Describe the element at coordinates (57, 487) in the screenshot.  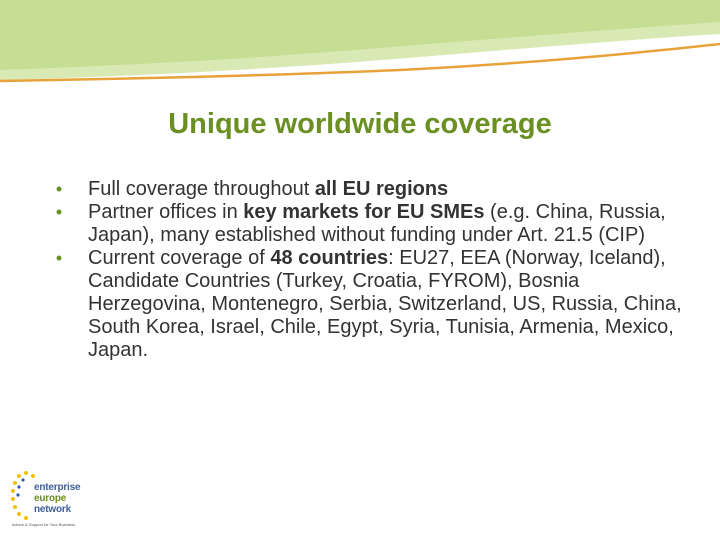
I see `logo-text-enterprise: enterprise` at that location.